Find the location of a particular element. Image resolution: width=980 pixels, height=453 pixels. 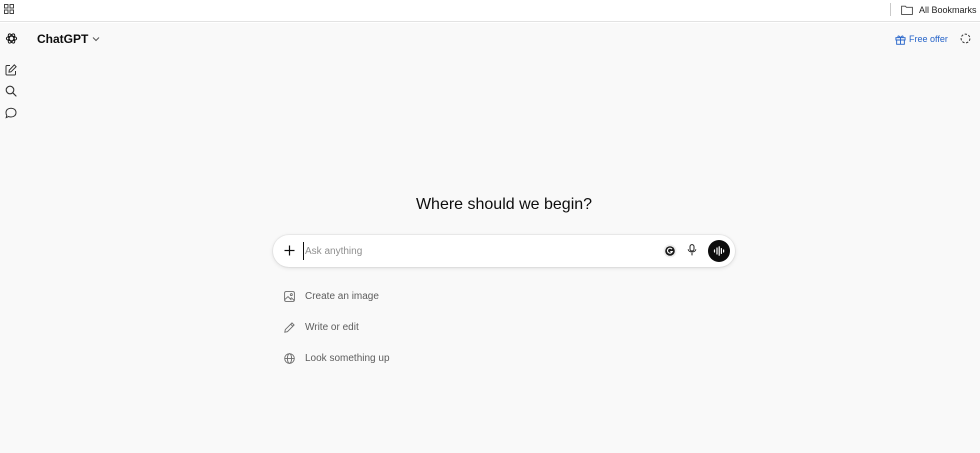

chats-icon is located at coordinates (11, 113).